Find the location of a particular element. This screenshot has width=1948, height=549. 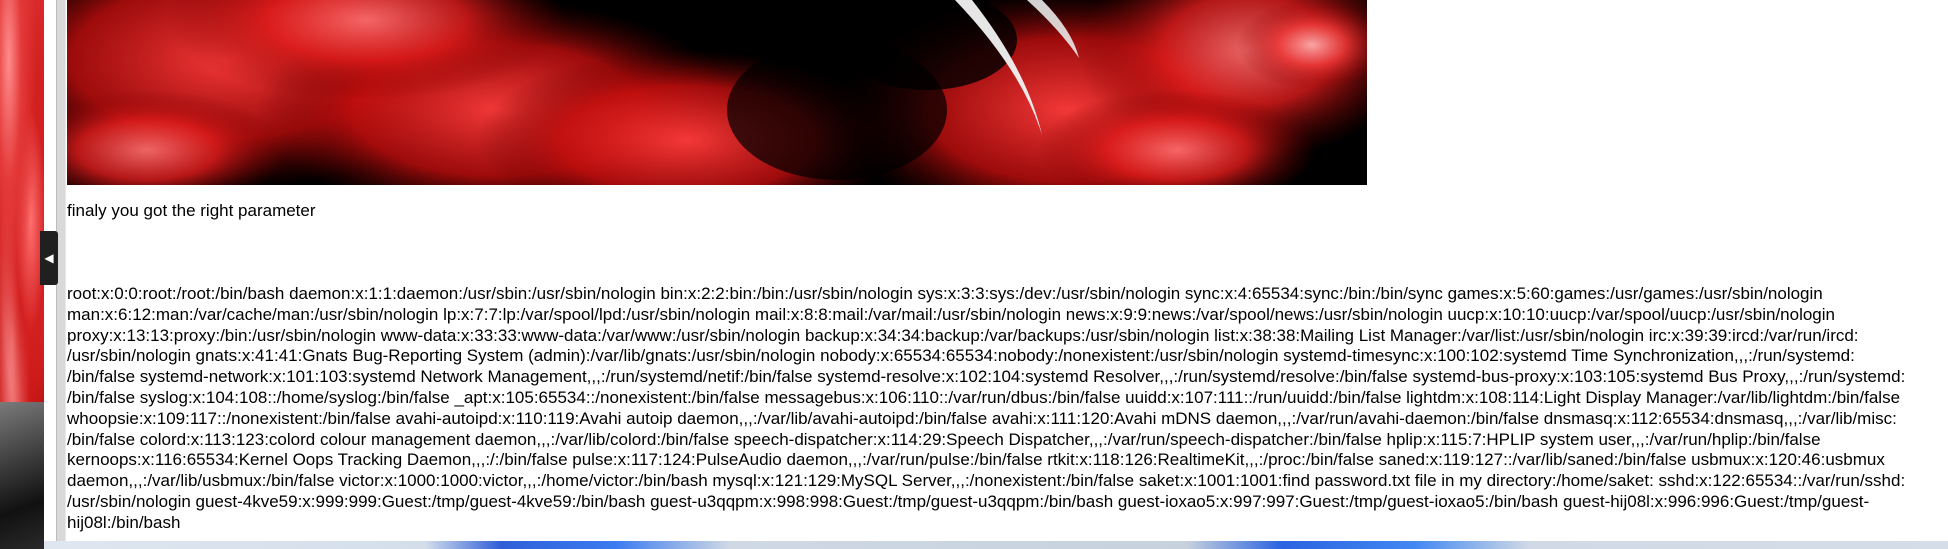

taskbar-edge is located at coordinates (996, 545).